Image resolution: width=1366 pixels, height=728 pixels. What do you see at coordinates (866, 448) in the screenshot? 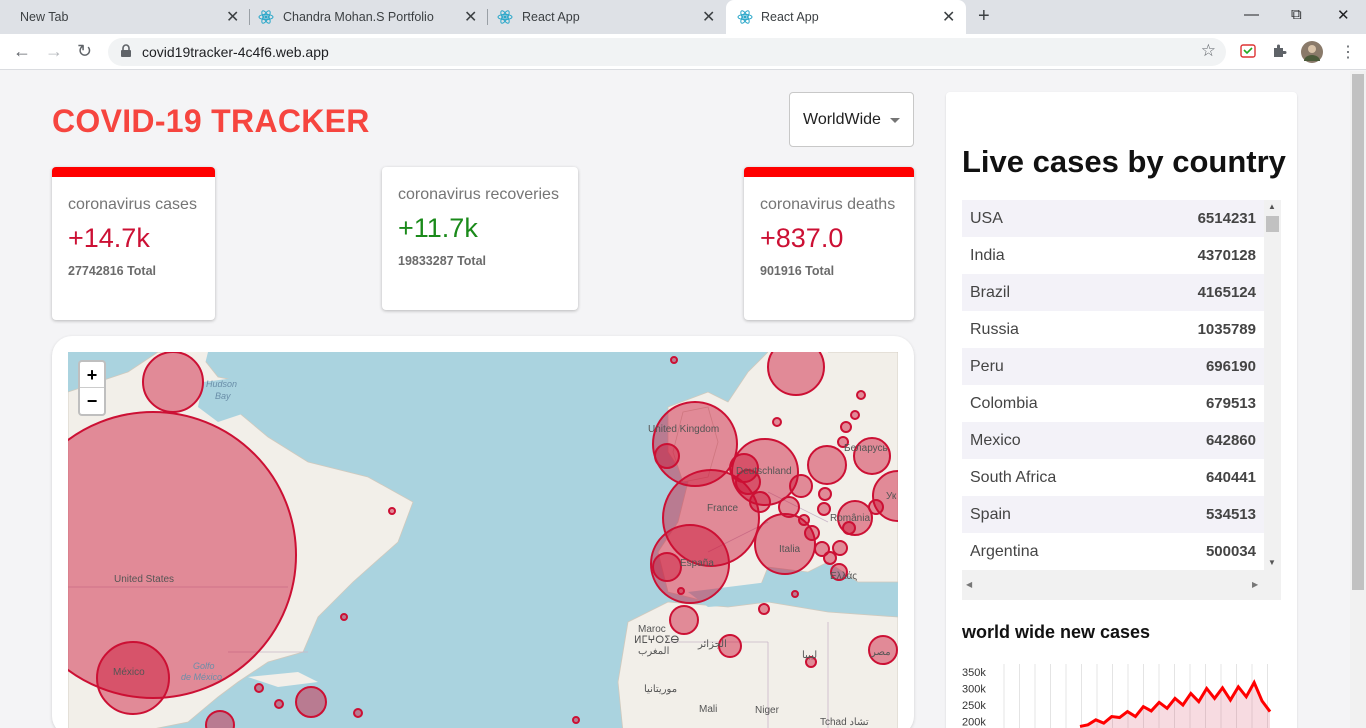
I see `map-label: Беларусь` at bounding box center [866, 448].